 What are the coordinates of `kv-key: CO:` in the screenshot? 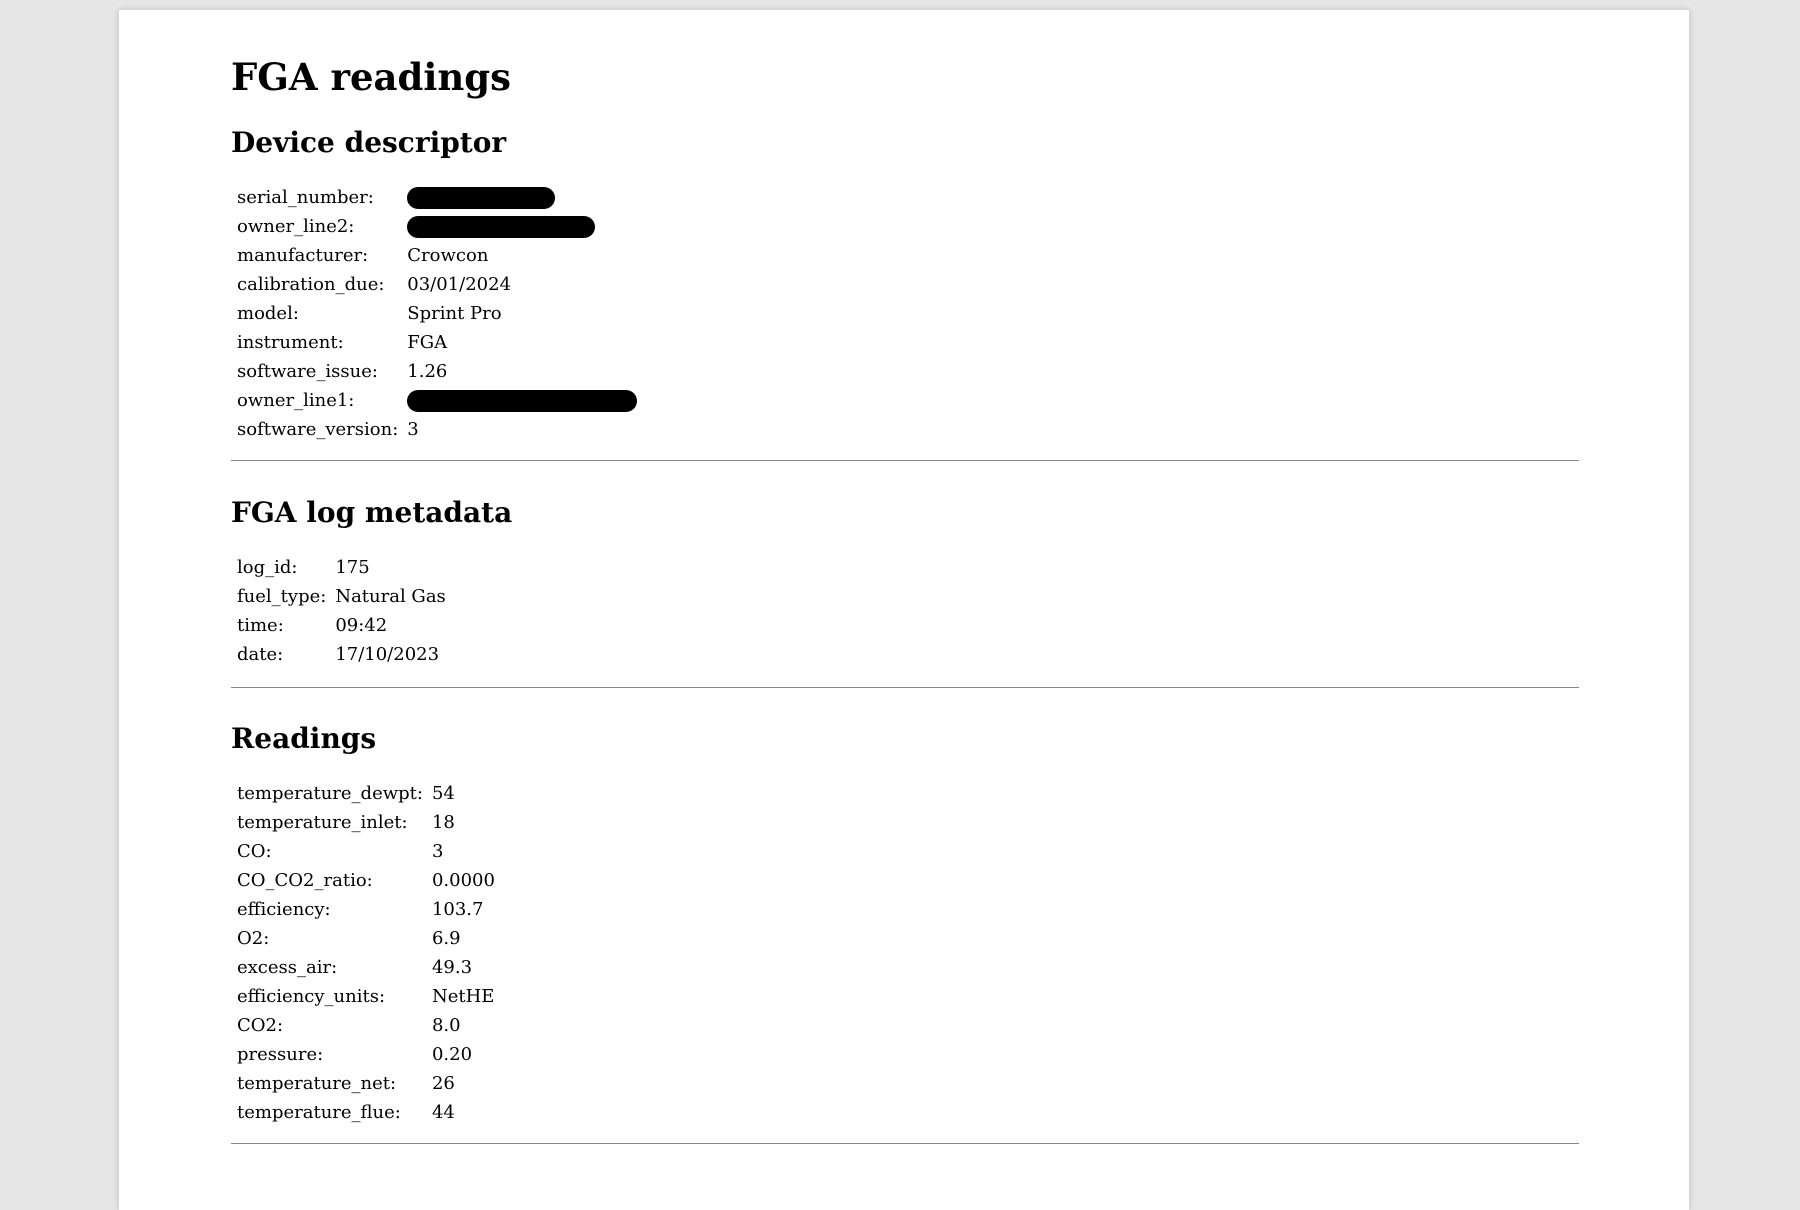 It's located at (254, 851).